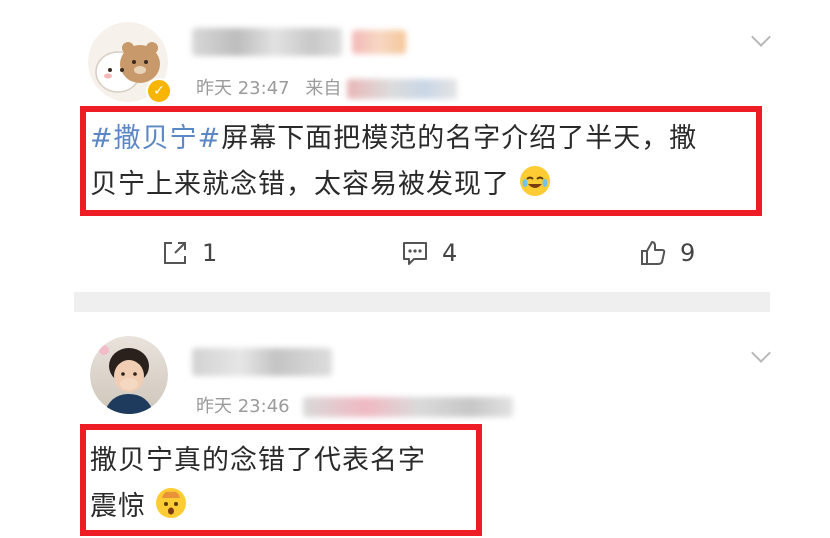  I want to click on blurred-user-tag, so click(379, 42).